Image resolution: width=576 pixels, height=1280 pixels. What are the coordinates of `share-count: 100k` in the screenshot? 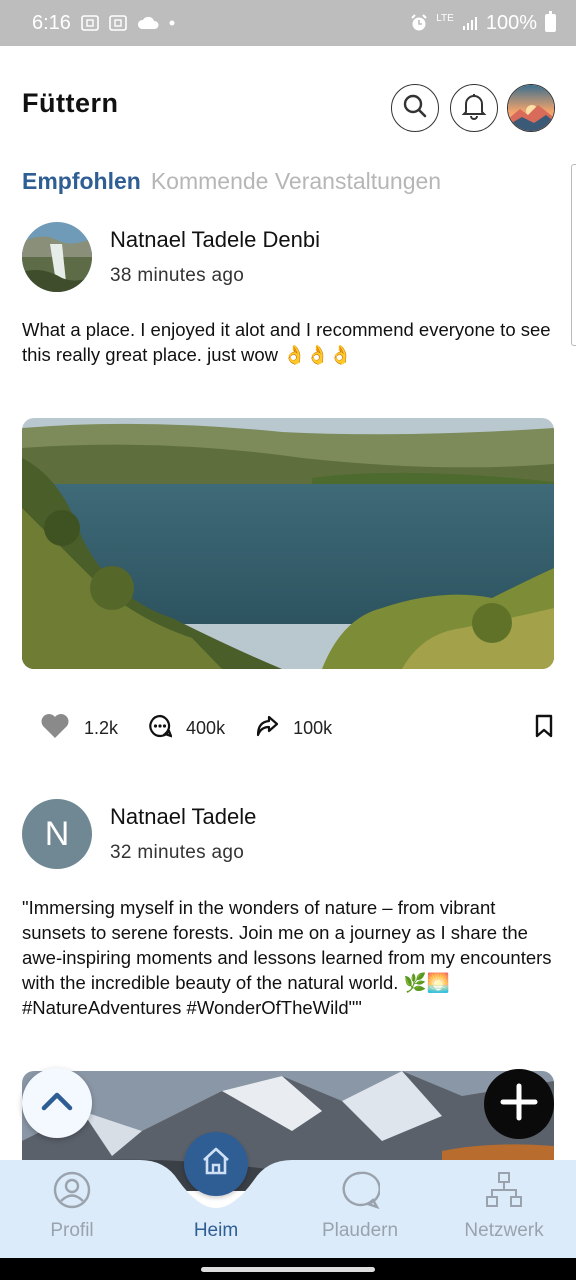 It's located at (313, 727).